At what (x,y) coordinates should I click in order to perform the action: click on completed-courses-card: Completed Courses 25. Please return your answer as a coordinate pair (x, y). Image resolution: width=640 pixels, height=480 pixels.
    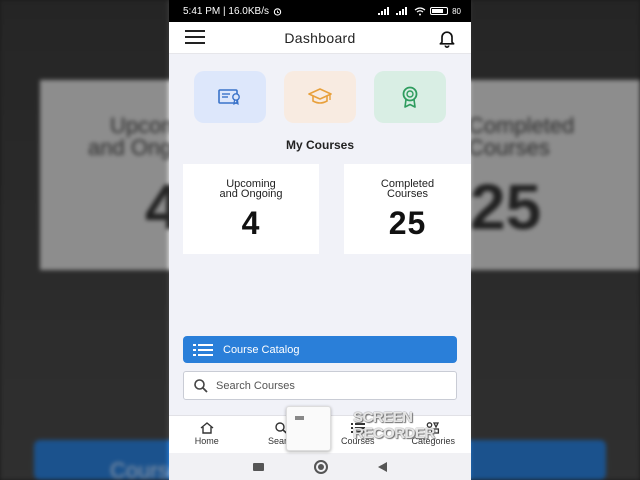
    Looking at the image, I should click on (407, 209).